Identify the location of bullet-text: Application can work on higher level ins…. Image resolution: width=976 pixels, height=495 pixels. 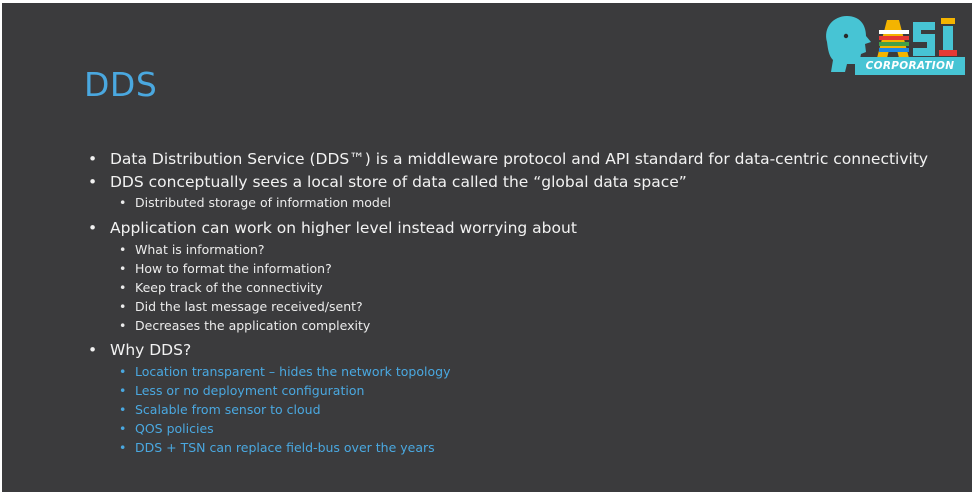
(343, 228).